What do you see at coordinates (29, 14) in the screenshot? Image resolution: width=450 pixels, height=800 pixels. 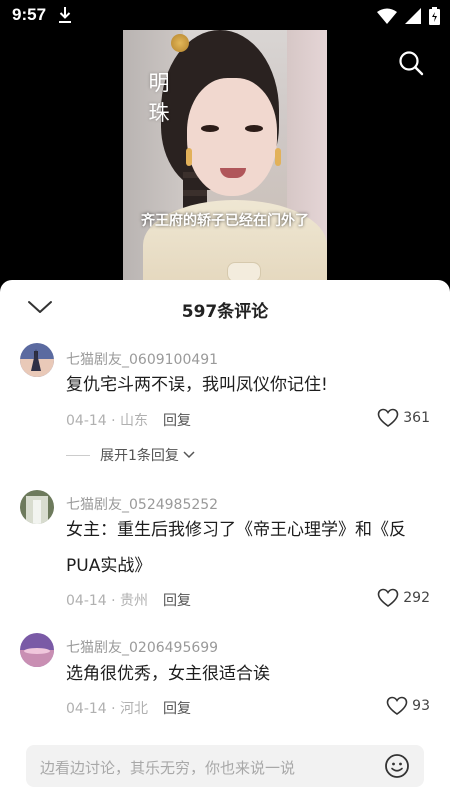 I see `status-time: 9:57` at bounding box center [29, 14].